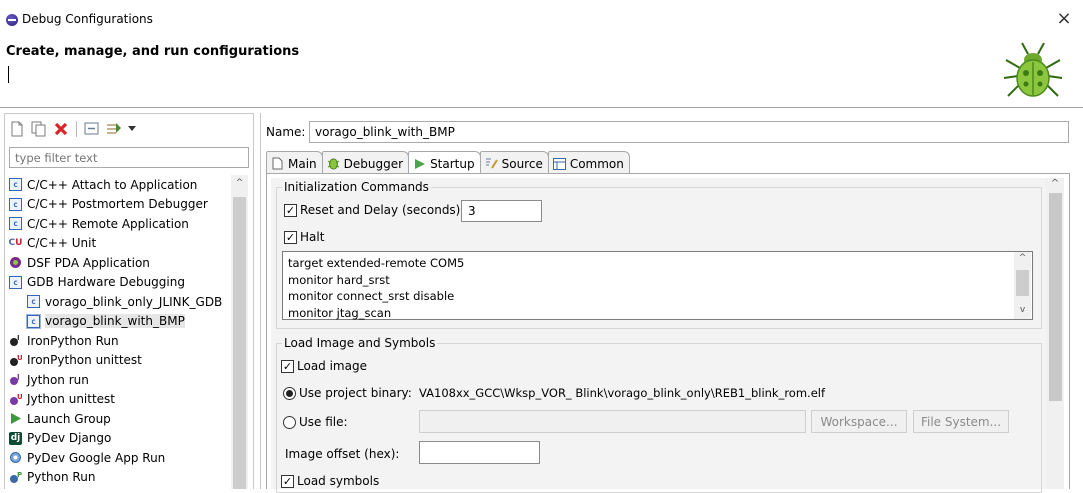 Image resolution: width=1083 pixels, height=493 pixels. What do you see at coordinates (302, 163) in the screenshot?
I see `tab-label: Main` at bounding box center [302, 163].